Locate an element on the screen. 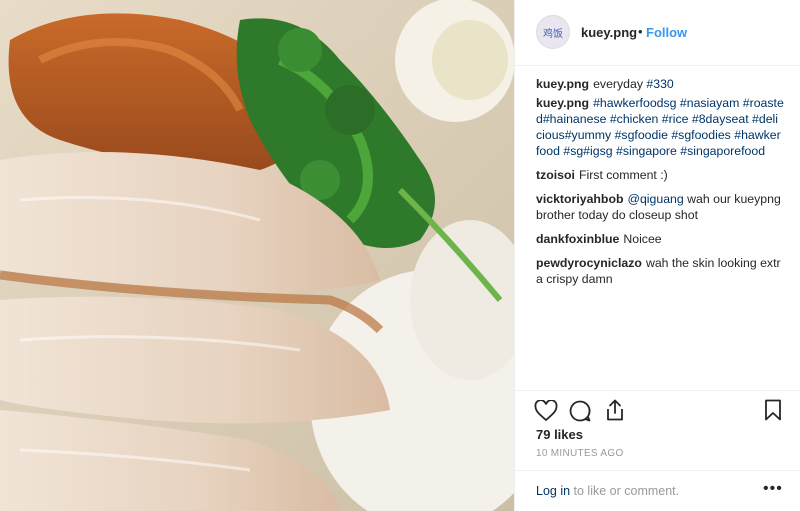 The width and height of the screenshot is (800, 511). mention-link: @qiguang is located at coordinates (655, 199).